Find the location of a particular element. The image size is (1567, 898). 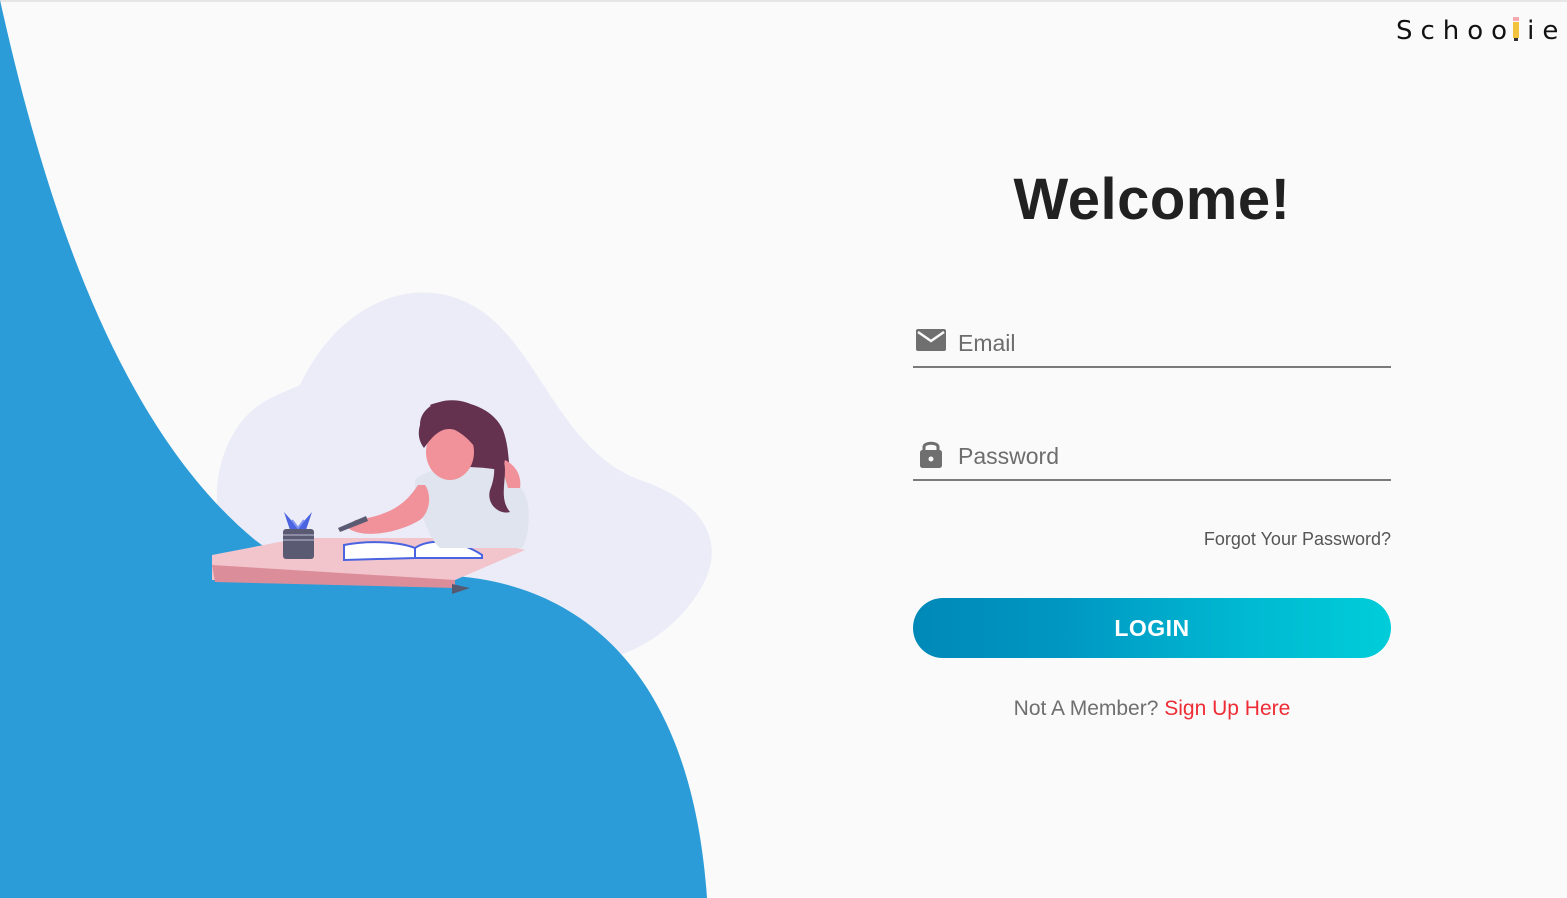

password-input is located at coordinates (1168, 456).